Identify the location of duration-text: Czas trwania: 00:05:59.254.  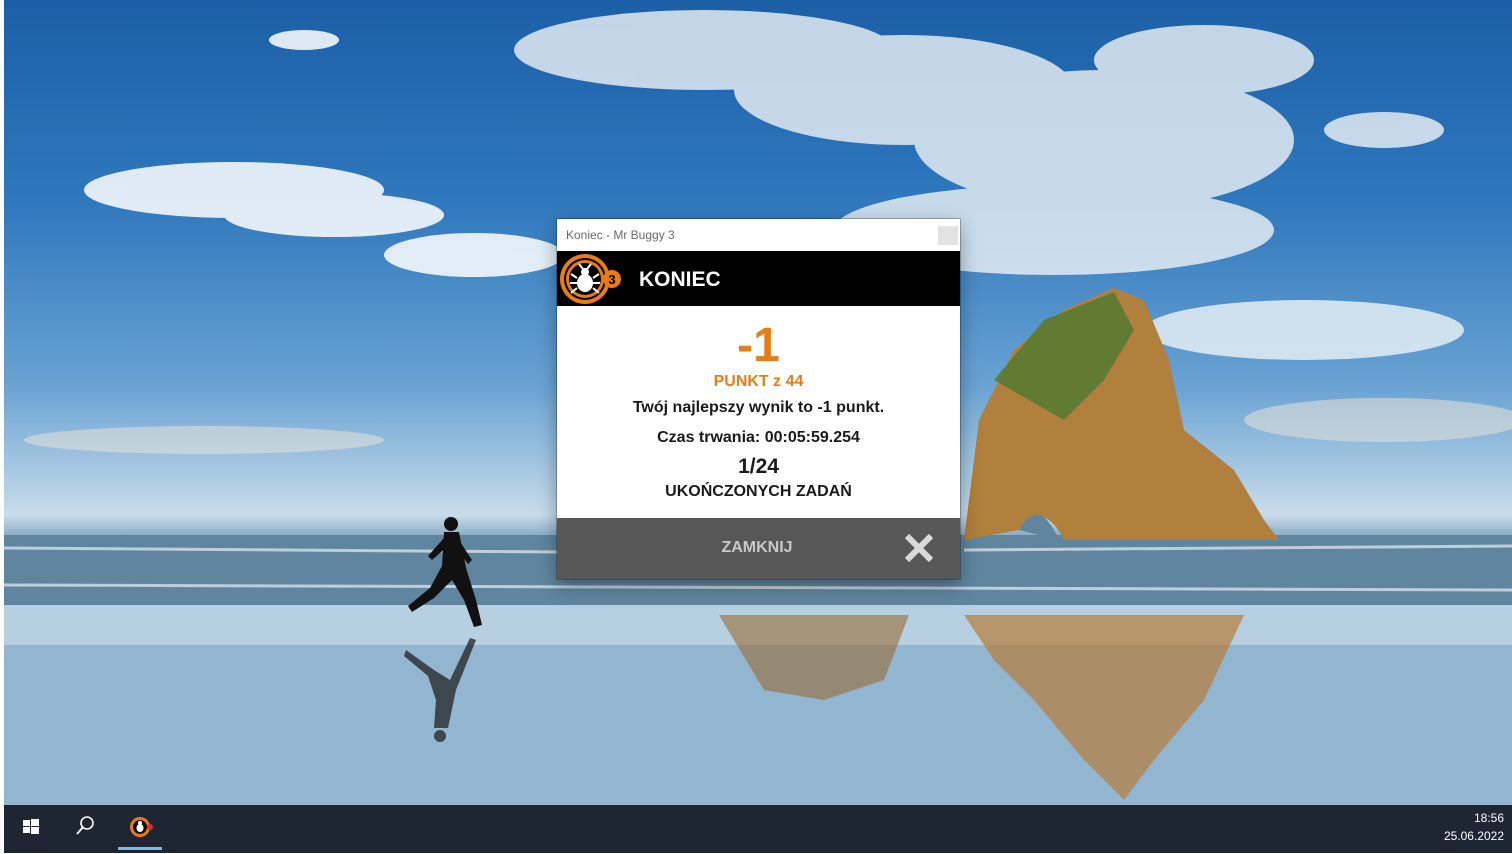
(758, 437).